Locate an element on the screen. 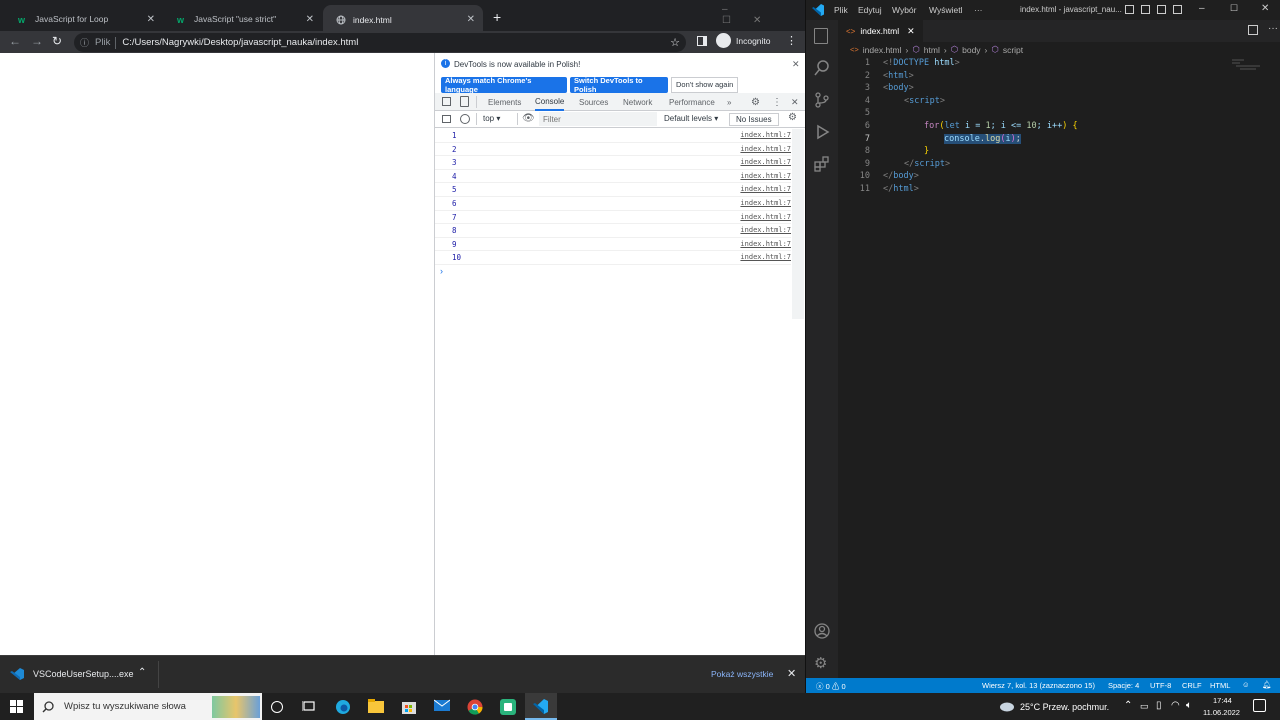 Image resolution: width=1280 pixels, height=720 pixels. task-view-icon is located at coordinates (310, 706).